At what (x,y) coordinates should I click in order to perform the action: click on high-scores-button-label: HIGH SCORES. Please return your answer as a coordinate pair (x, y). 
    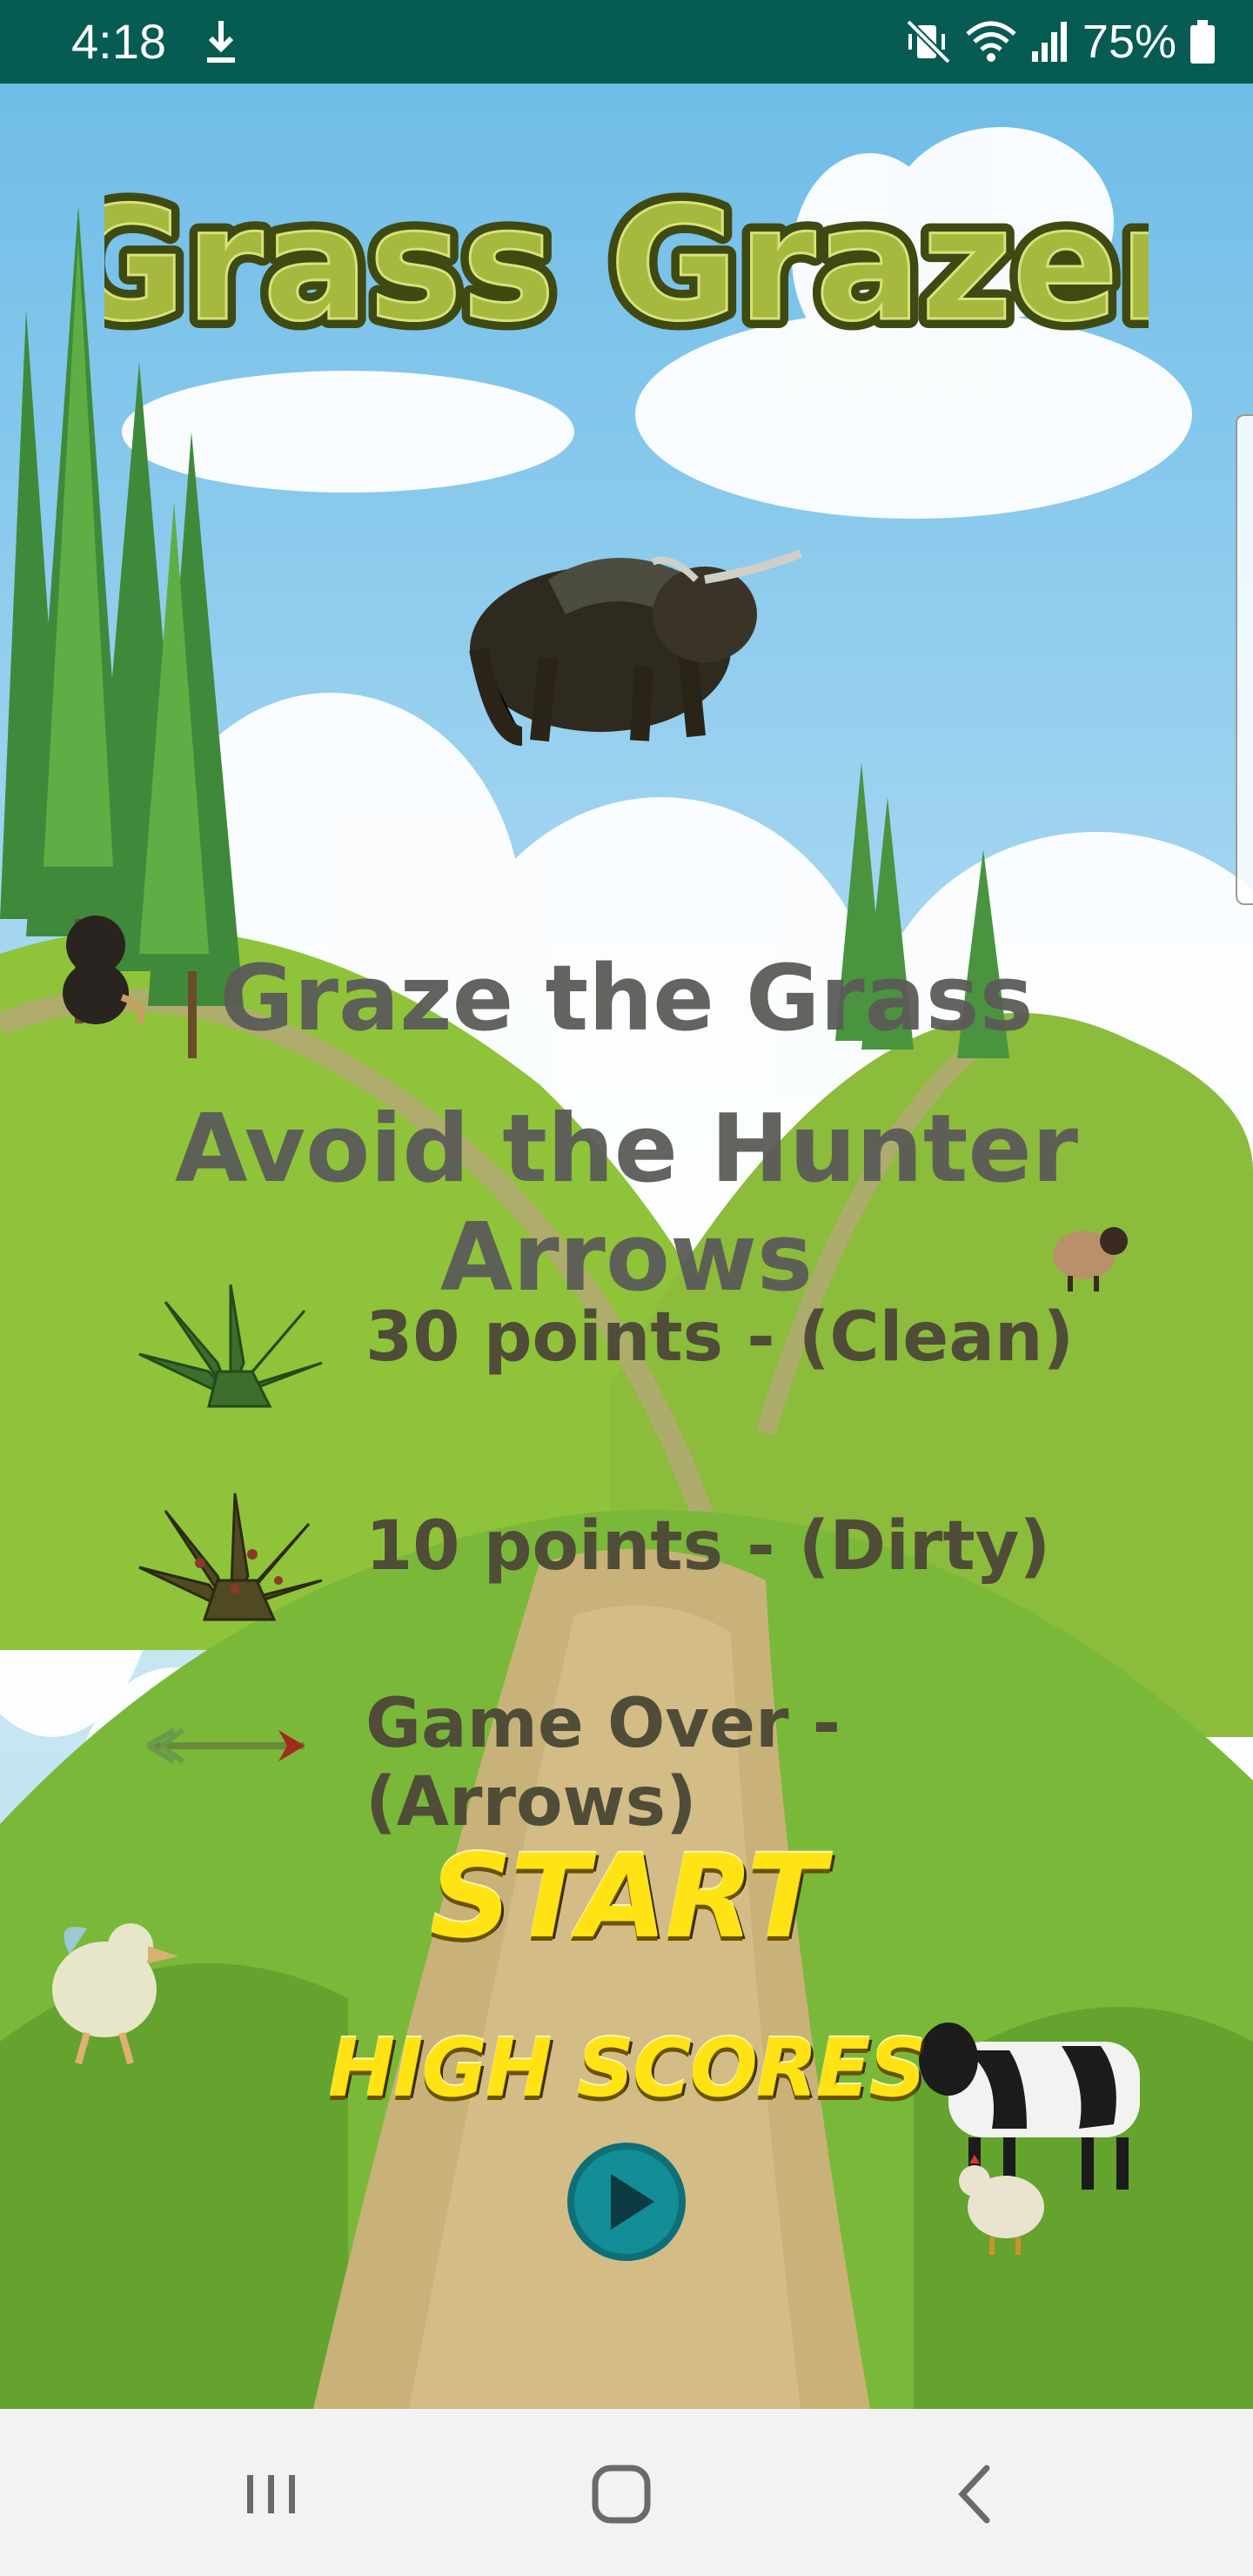
    Looking at the image, I should click on (627, 2068).